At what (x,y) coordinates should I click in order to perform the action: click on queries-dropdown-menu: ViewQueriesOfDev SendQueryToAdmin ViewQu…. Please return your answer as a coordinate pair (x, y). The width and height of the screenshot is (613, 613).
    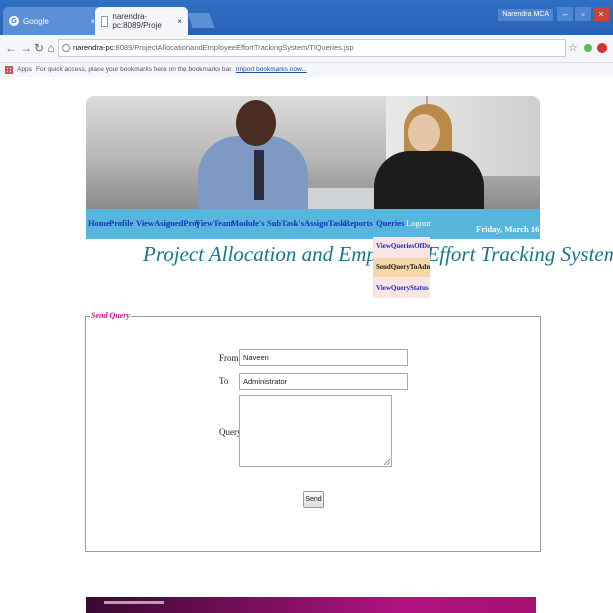
    Looking at the image, I should click on (401, 267).